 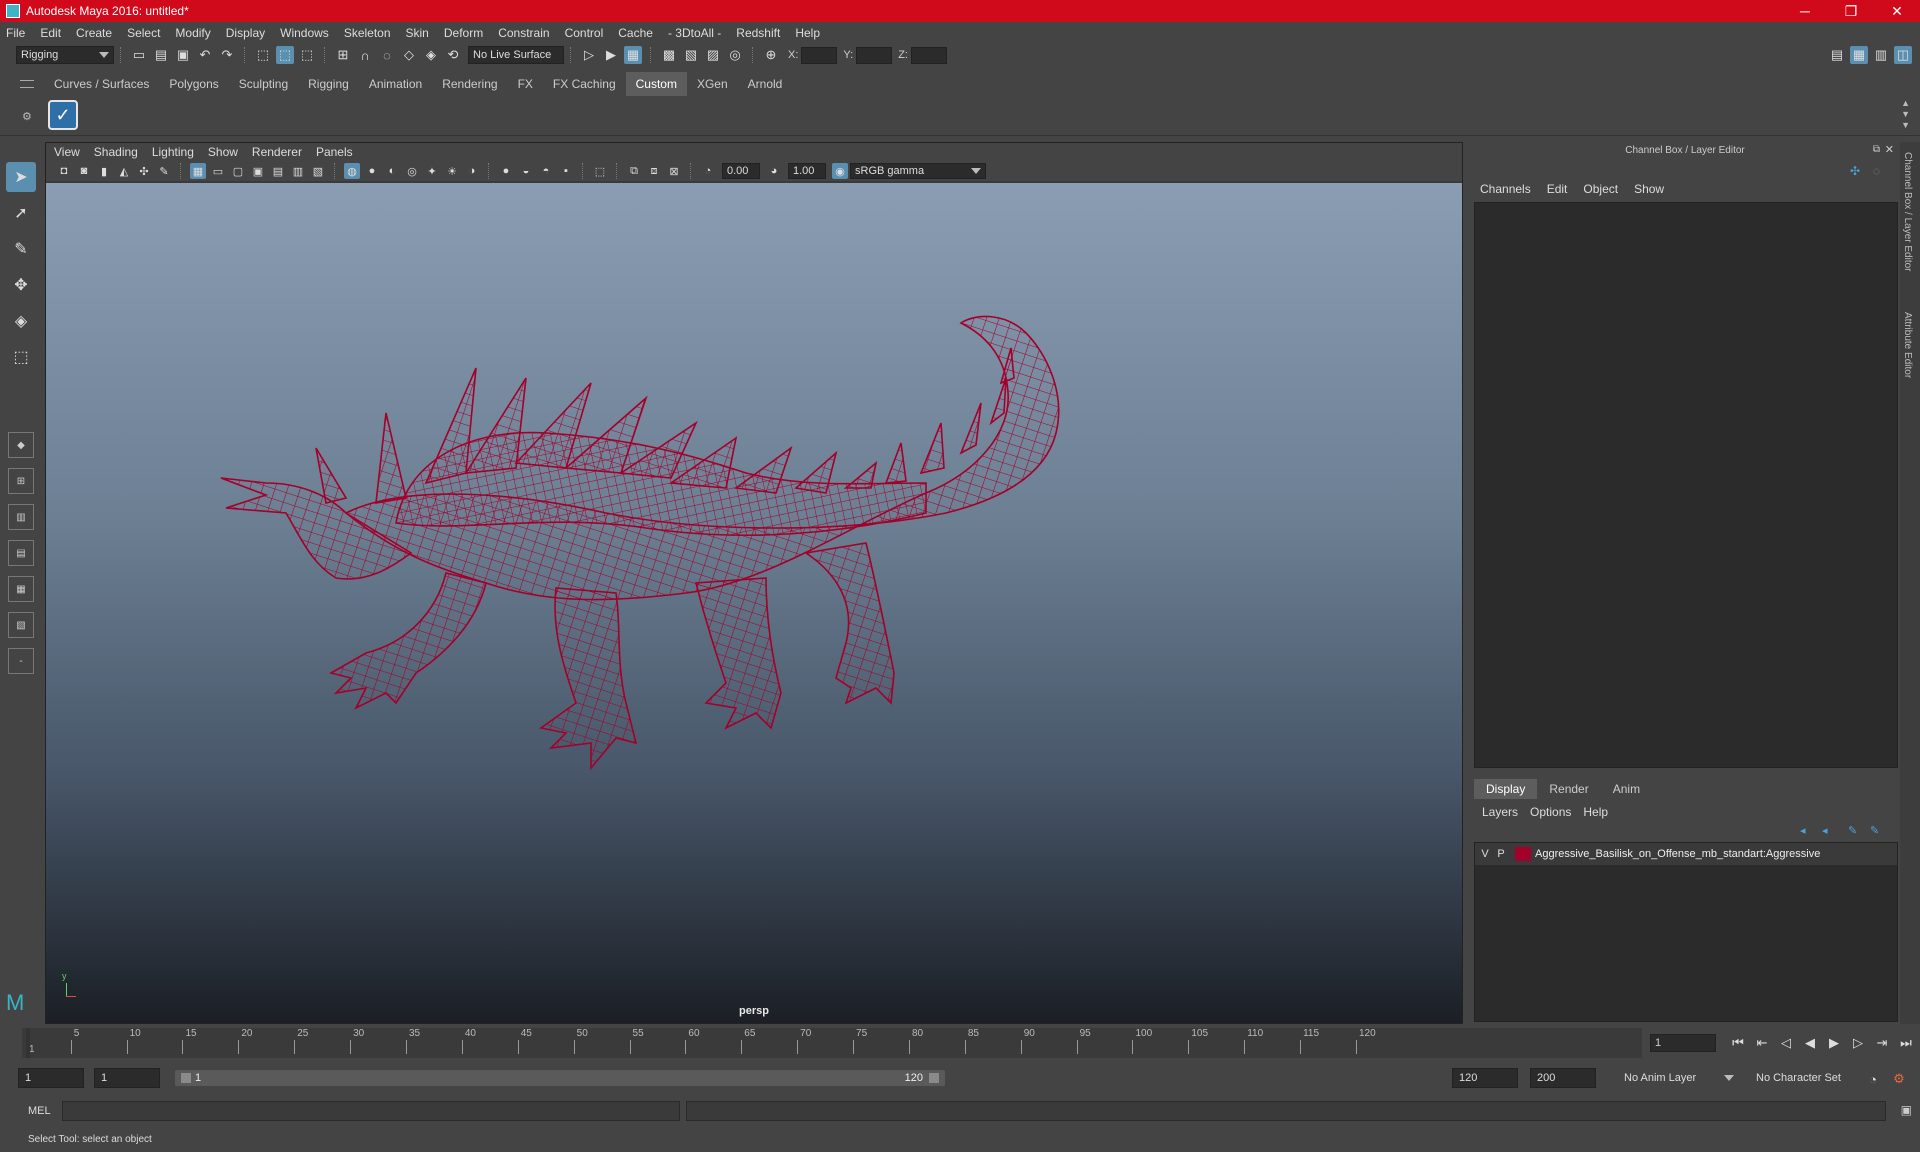 What do you see at coordinates (64, 171) in the screenshot?
I see `camera-icon: ◘` at bounding box center [64, 171].